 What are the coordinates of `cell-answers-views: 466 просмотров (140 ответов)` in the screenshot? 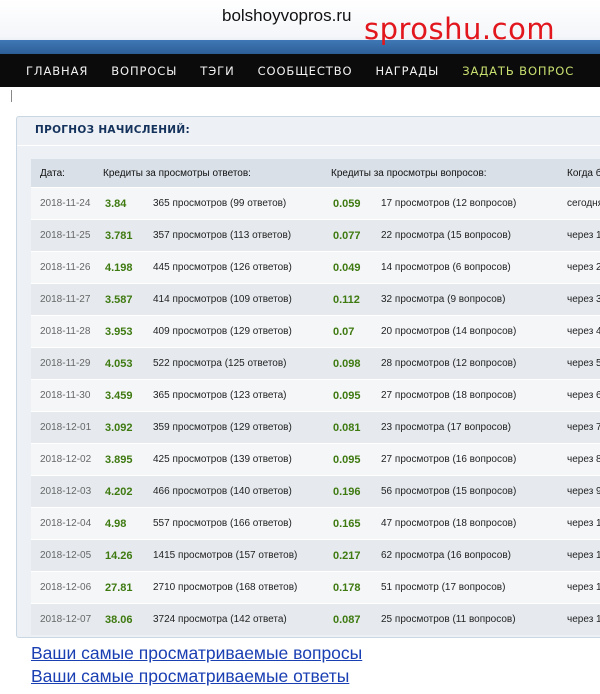 It's located at (242, 491).